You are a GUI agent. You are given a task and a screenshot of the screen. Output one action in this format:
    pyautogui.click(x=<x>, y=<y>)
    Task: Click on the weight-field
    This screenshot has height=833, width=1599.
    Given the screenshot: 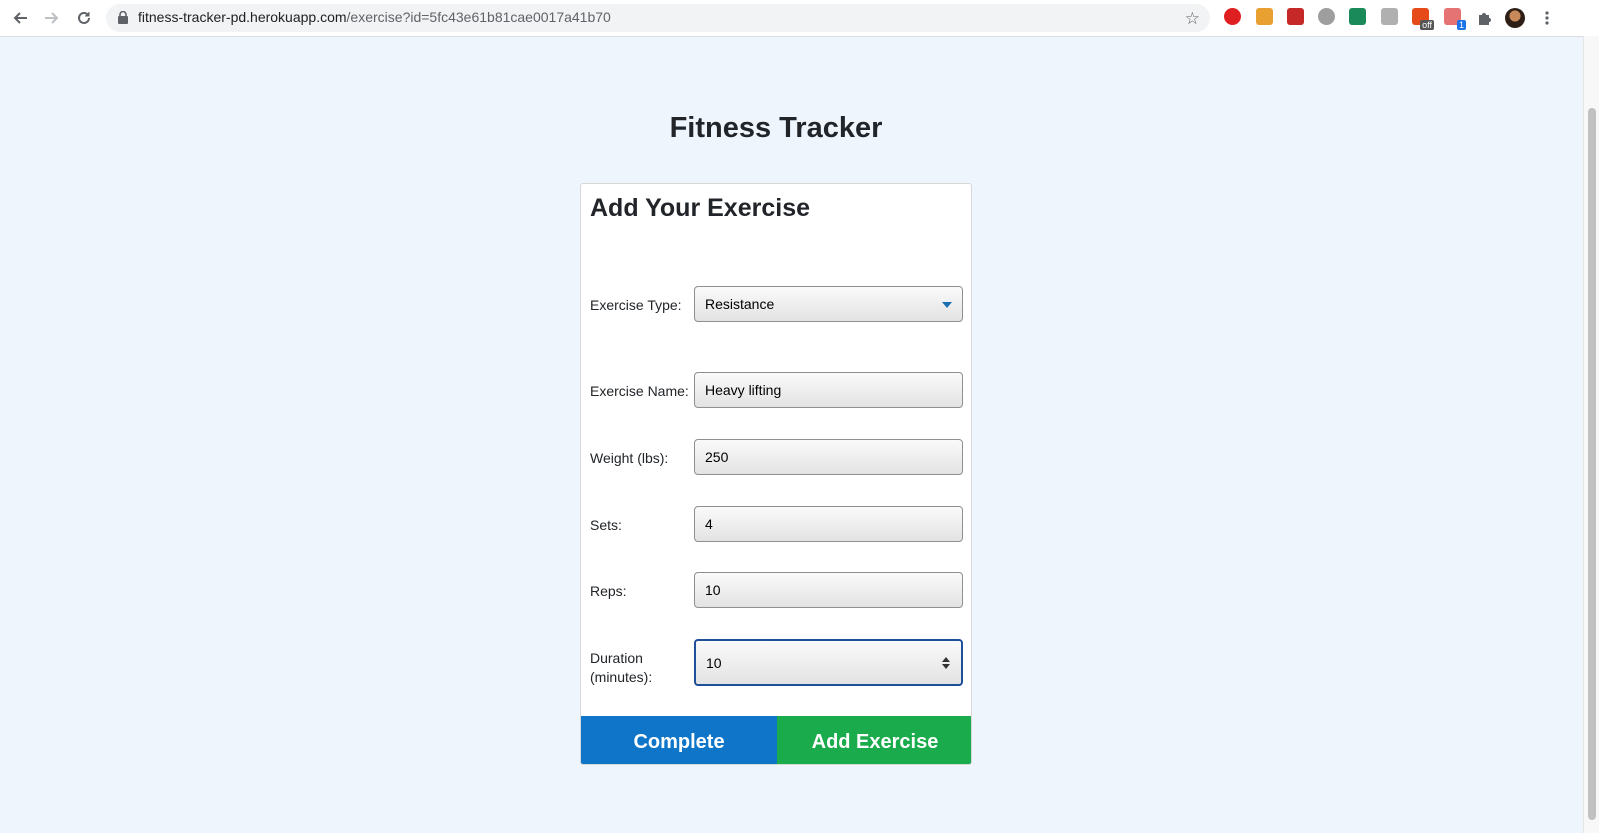 What is the action you would take?
    pyautogui.click(x=828, y=457)
    